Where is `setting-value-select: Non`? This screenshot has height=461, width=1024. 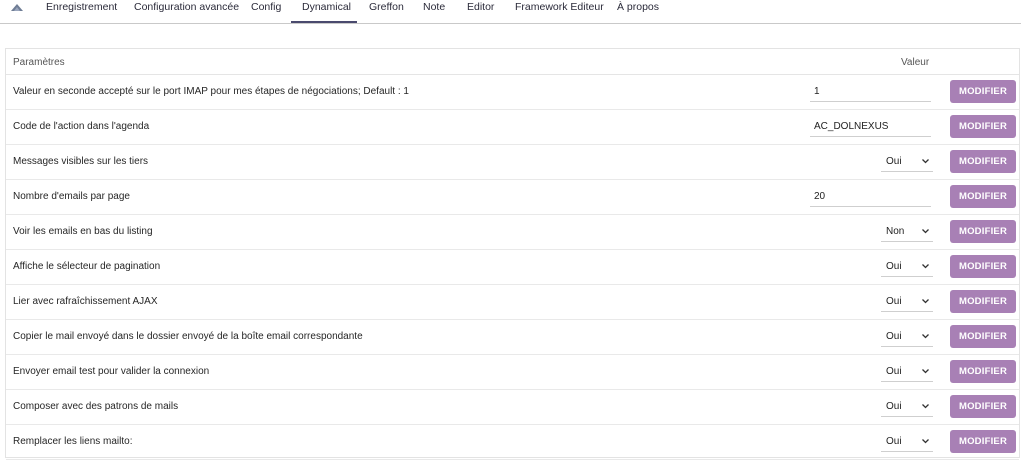 setting-value-select: Non is located at coordinates (907, 232).